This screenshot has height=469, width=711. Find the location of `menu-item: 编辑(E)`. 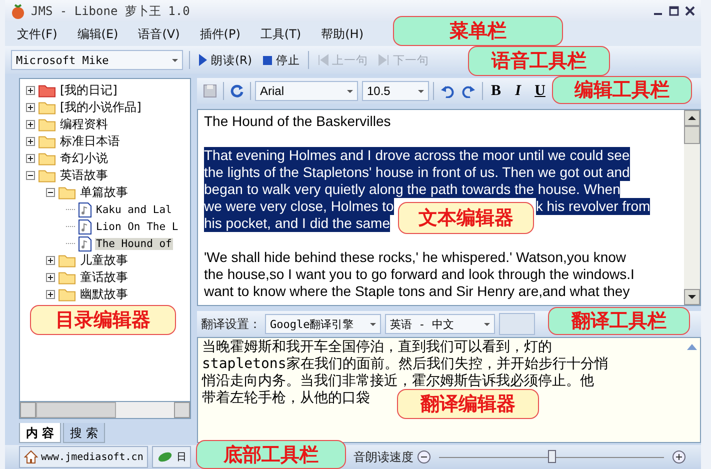

menu-item: 编辑(E) is located at coordinates (97, 34).